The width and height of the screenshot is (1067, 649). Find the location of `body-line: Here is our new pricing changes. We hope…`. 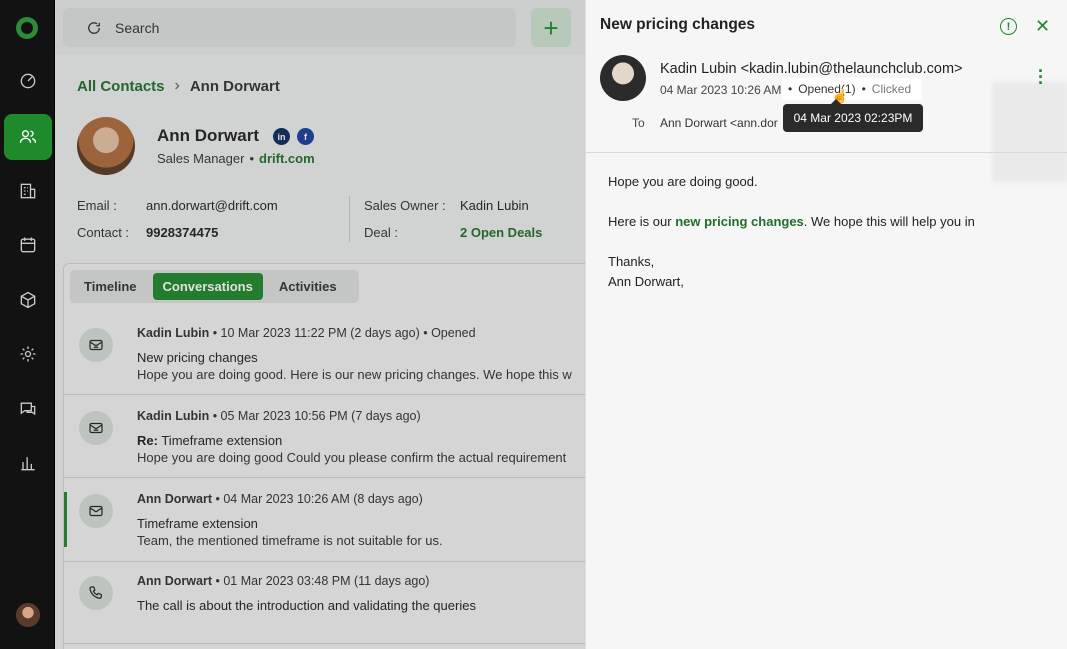

body-line: Here is our new pricing changes. We hope… is located at coordinates (791, 221).